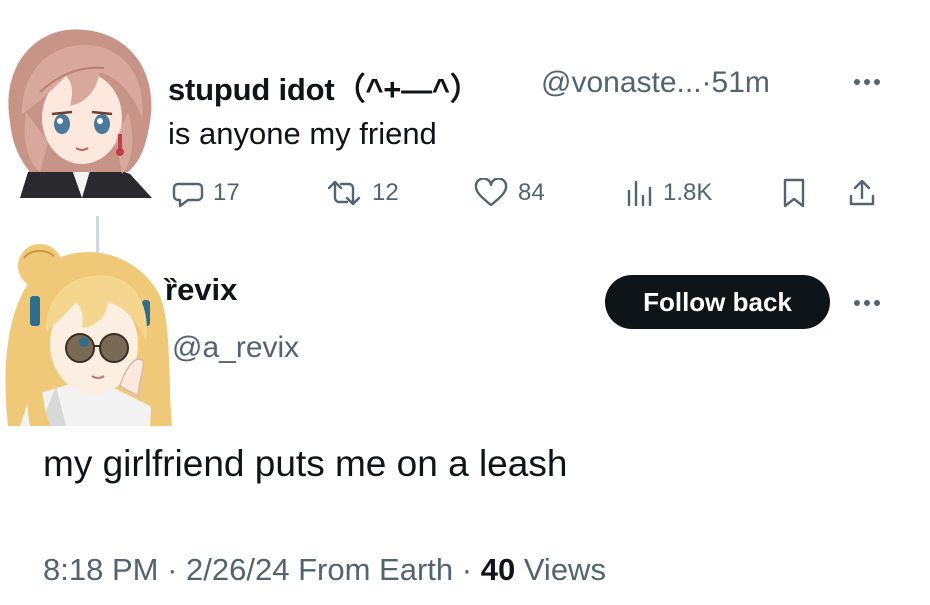  What do you see at coordinates (302, 133) in the screenshot?
I see `tweet-text: is anyone my friend` at bounding box center [302, 133].